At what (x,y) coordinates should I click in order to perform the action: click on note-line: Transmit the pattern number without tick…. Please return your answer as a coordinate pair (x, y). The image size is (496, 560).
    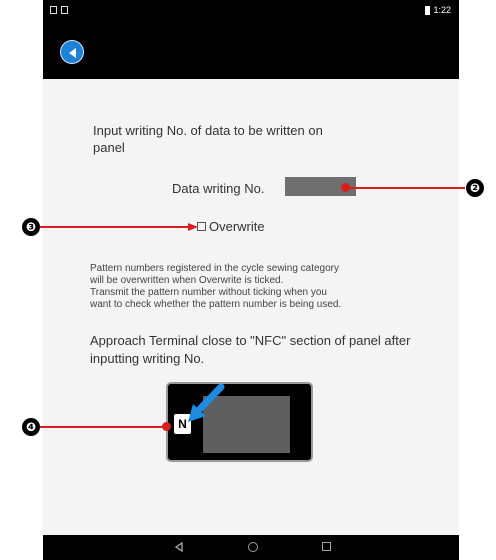
    Looking at the image, I should click on (208, 292).